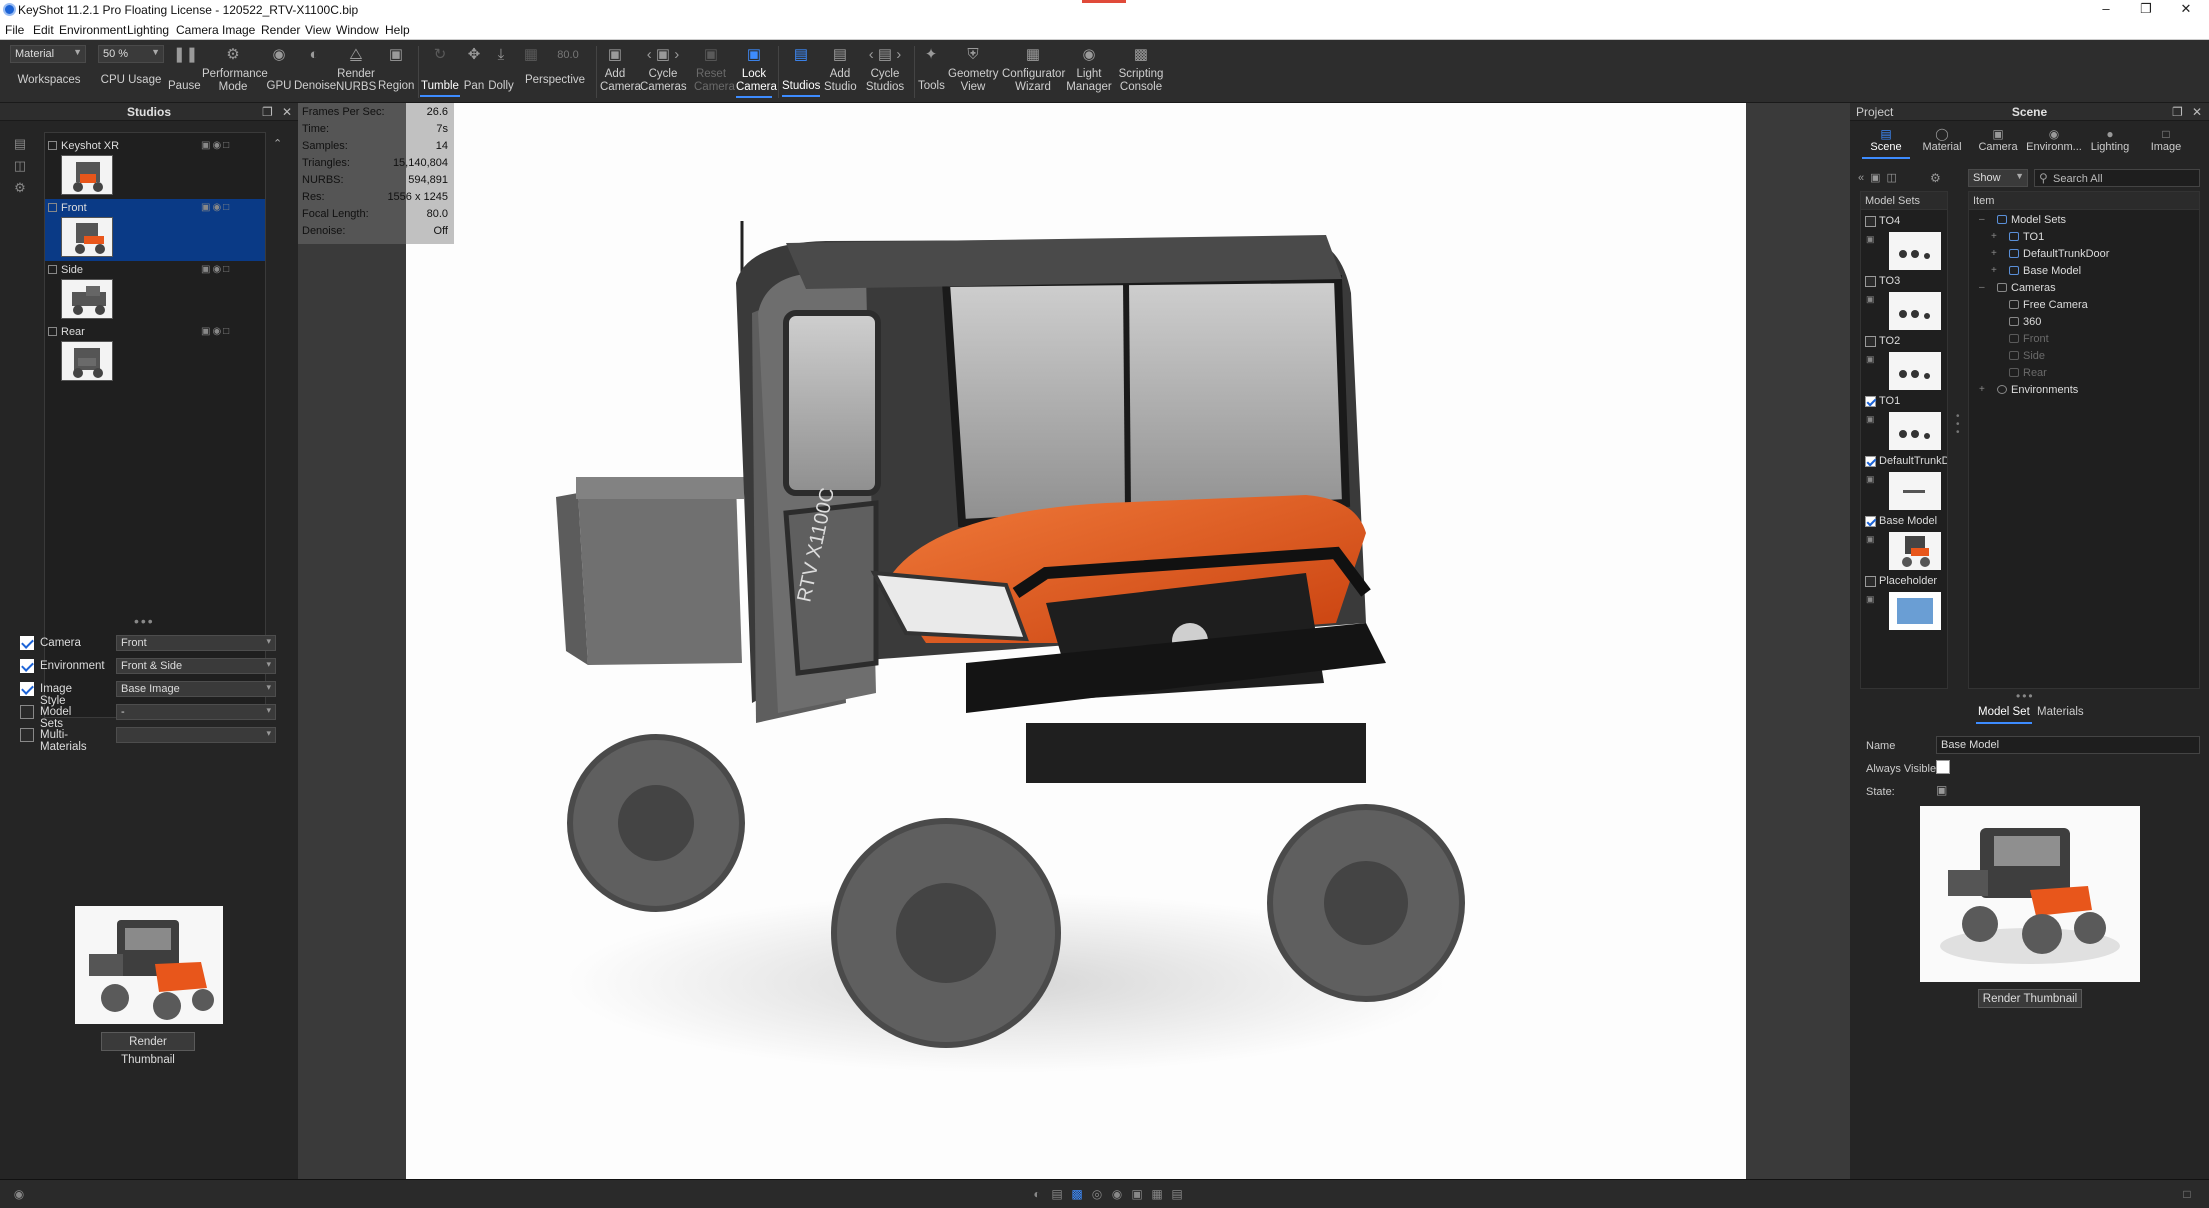 This screenshot has height=1208, width=2209. I want to click on studio-item-rear: Rear ▣◉□, so click(155, 354).